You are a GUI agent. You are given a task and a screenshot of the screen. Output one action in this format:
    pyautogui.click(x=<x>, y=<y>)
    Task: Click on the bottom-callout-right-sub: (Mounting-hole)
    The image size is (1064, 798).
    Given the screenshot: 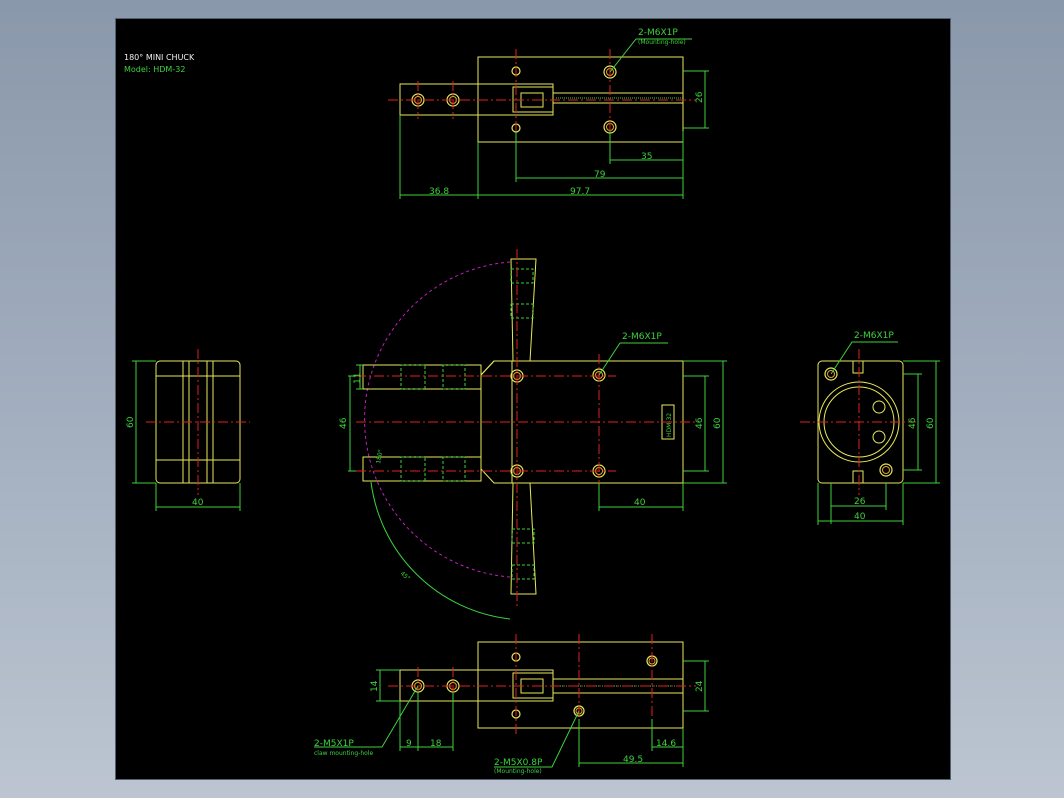 What is the action you would take?
    pyautogui.click(x=518, y=771)
    